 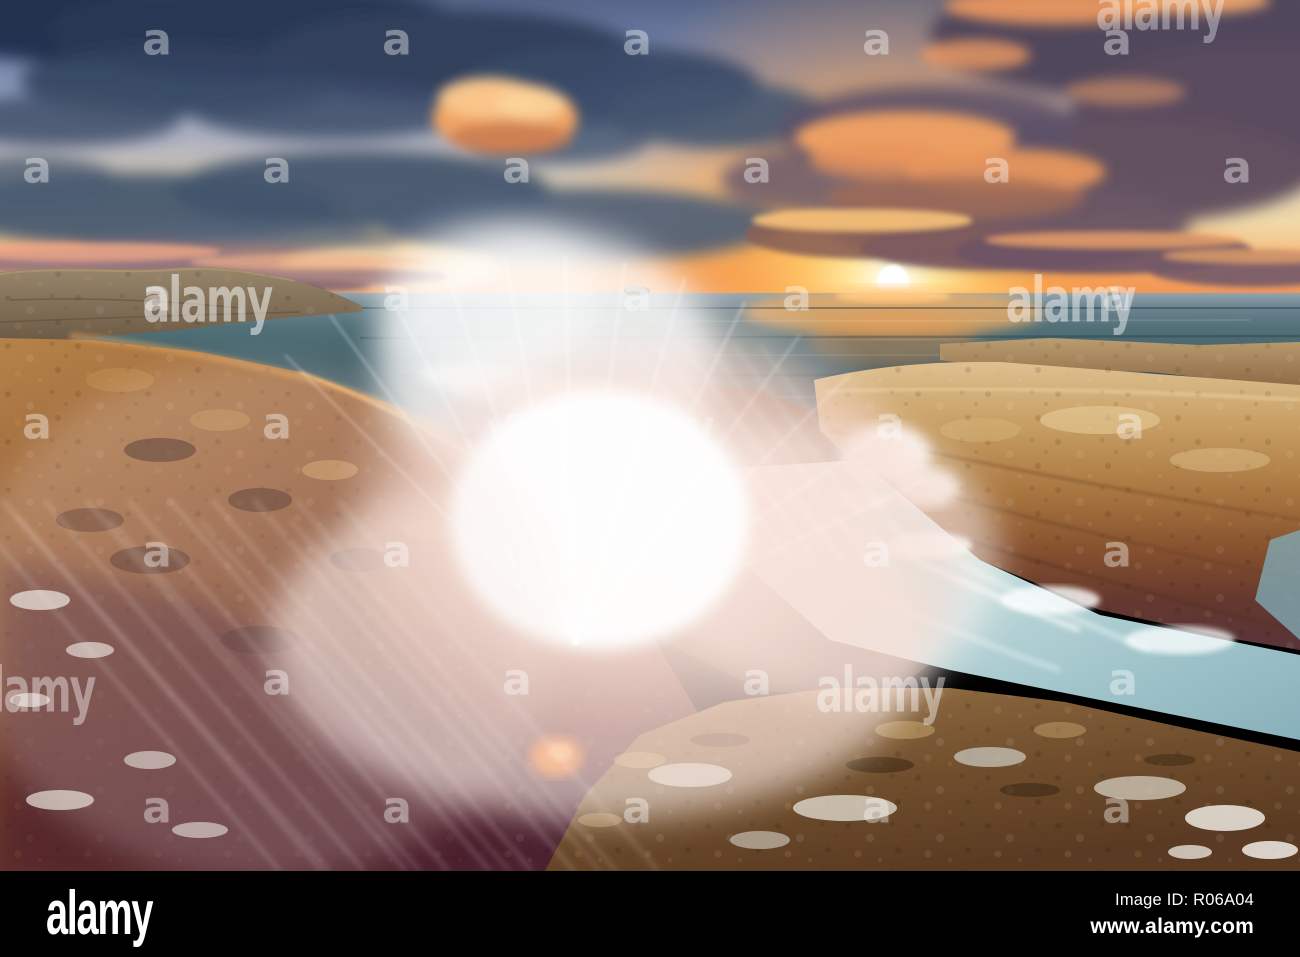 I want to click on image-id: Image ID: R06A04, so click(x=1184, y=900).